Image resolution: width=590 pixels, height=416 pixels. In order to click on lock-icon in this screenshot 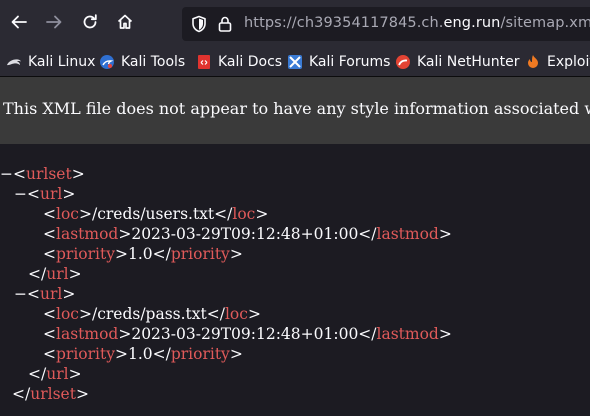, I will do `click(225, 24)`.